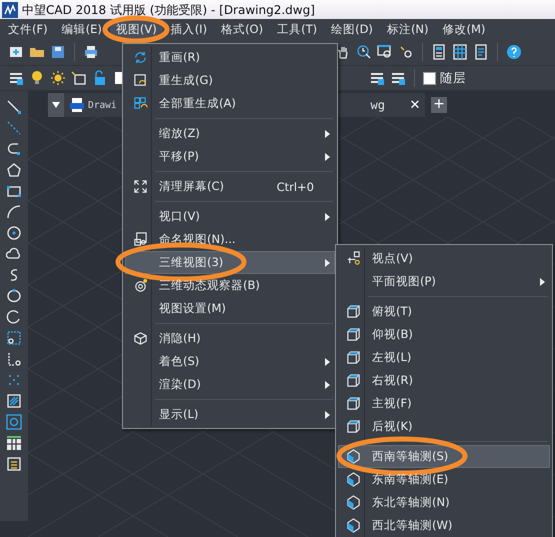 The image size is (555, 537). What do you see at coordinates (444, 456) in the screenshot?
I see `menu-item: 西南等轴测(S)` at bounding box center [444, 456].